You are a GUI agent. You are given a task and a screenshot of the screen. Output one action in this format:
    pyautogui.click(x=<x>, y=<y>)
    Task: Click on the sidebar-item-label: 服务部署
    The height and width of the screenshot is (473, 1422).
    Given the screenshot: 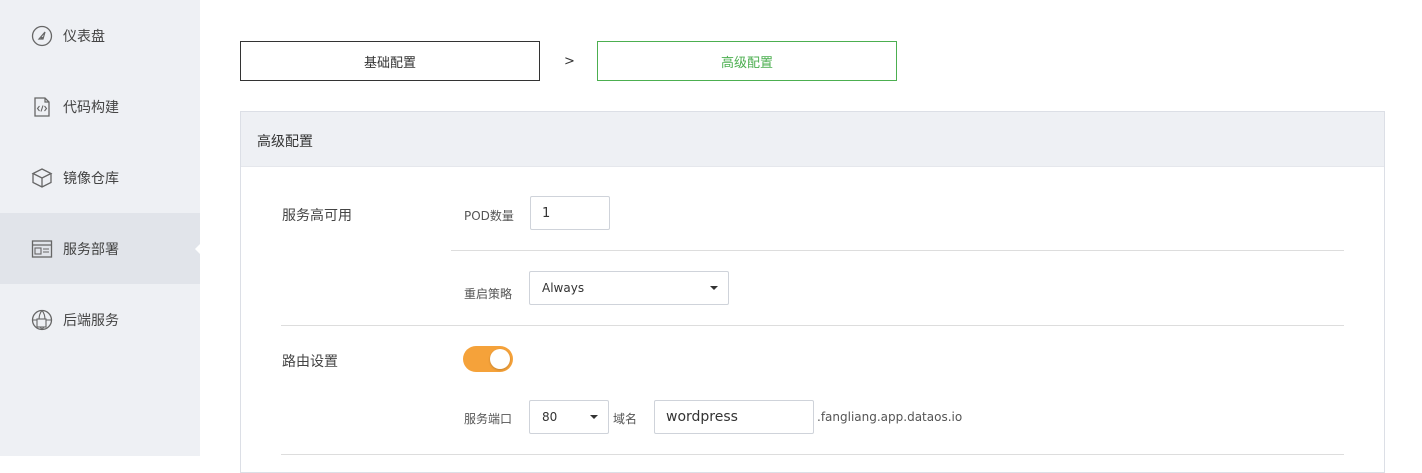 What is the action you would take?
    pyautogui.click(x=91, y=249)
    